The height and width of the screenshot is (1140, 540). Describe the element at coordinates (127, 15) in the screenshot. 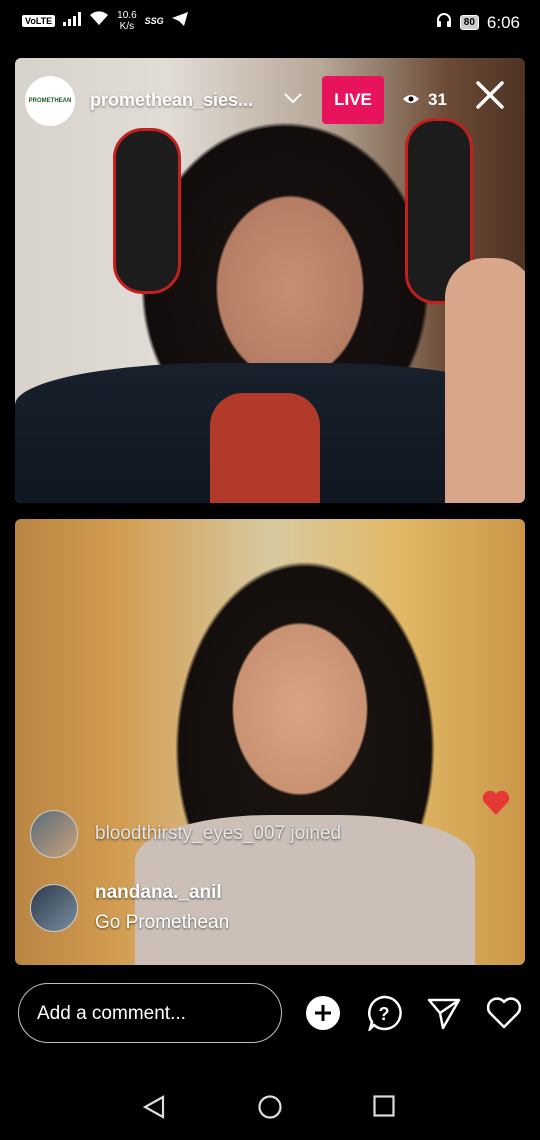

I see `net-speed-value: 10.6` at that location.